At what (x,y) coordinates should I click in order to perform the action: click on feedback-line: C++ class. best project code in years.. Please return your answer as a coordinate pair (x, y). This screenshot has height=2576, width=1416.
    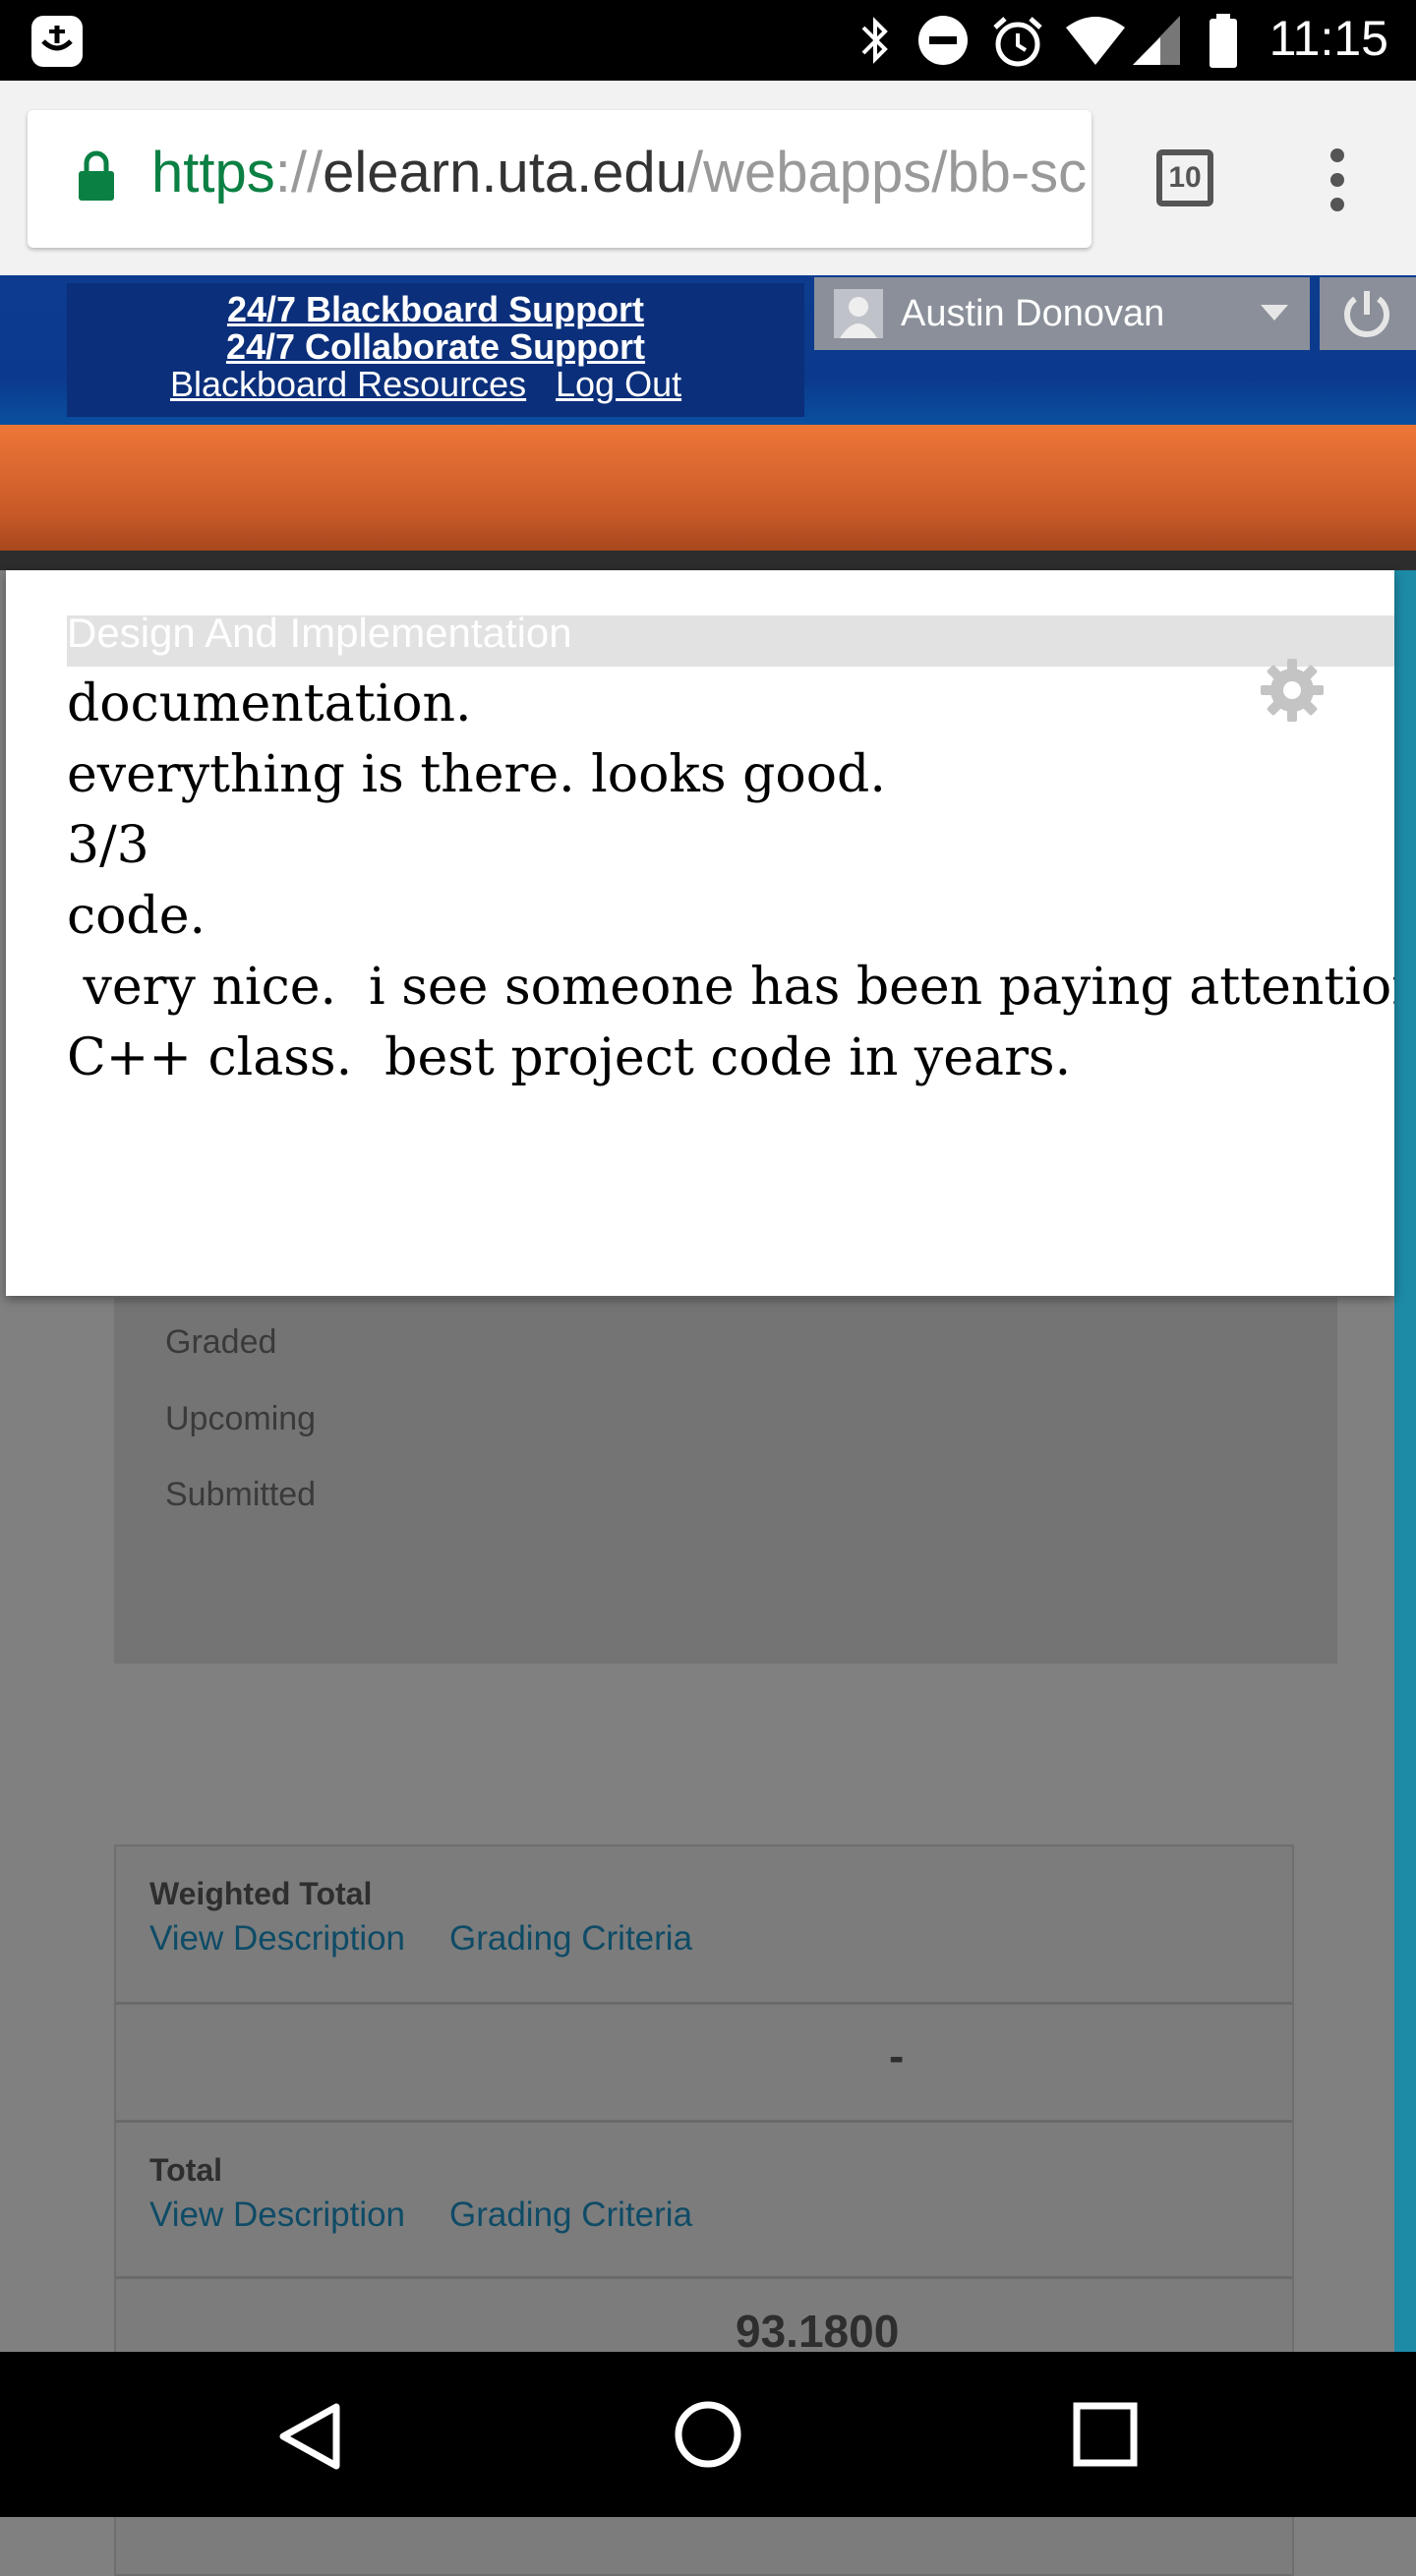
    Looking at the image, I should click on (569, 1057).